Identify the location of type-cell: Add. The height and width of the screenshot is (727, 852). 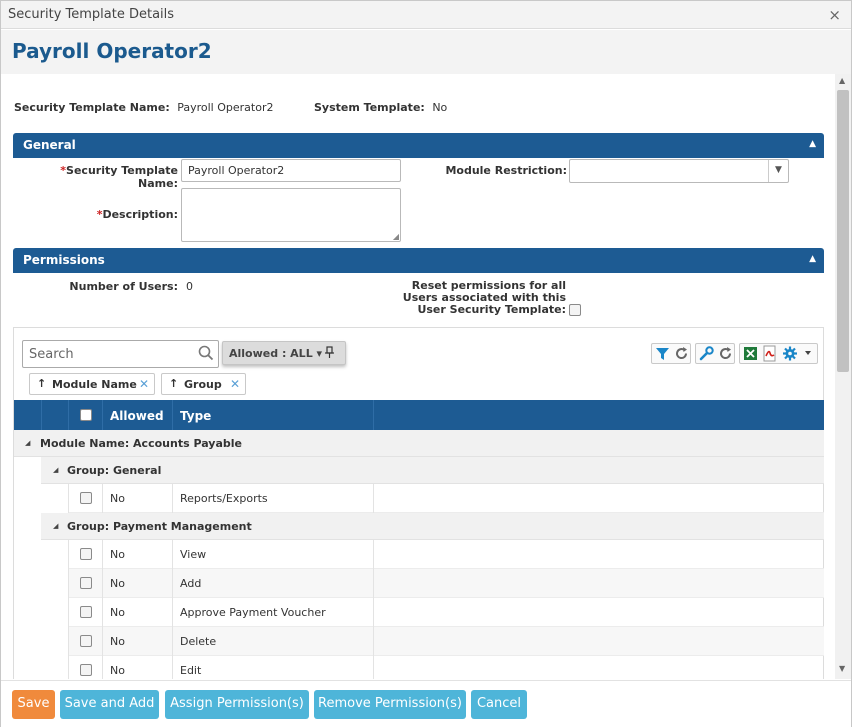
(191, 583).